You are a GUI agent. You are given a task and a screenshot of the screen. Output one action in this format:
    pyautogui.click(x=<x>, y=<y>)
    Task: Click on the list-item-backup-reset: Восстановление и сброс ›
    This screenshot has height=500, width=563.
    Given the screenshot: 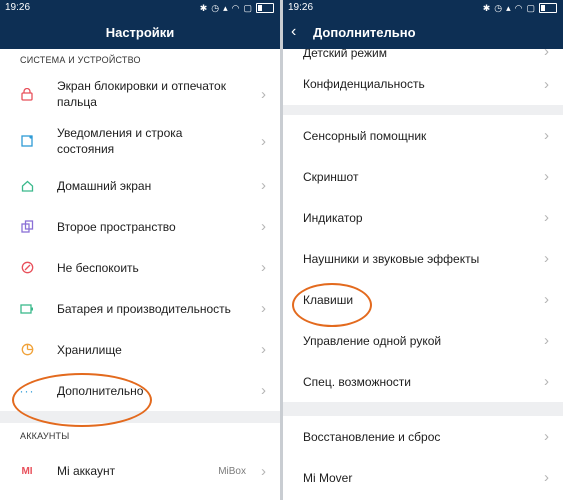 What is the action you would take?
    pyautogui.click(x=423, y=436)
    